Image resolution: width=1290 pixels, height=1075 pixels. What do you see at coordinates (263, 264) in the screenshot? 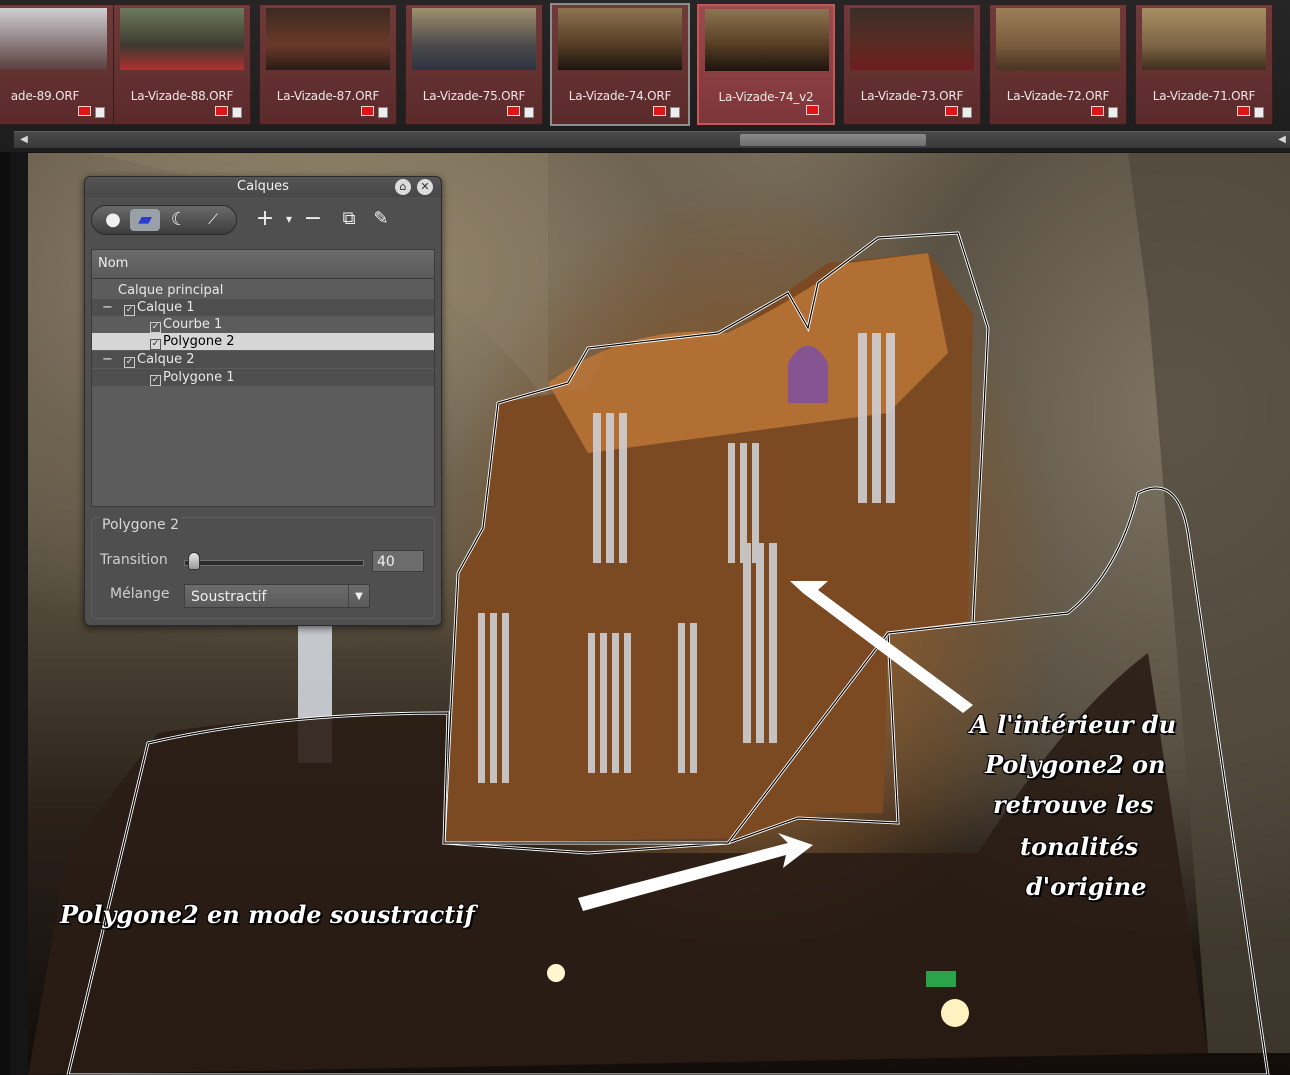
I see `tree-column-header: Nom` at bounding box center [263, 264].